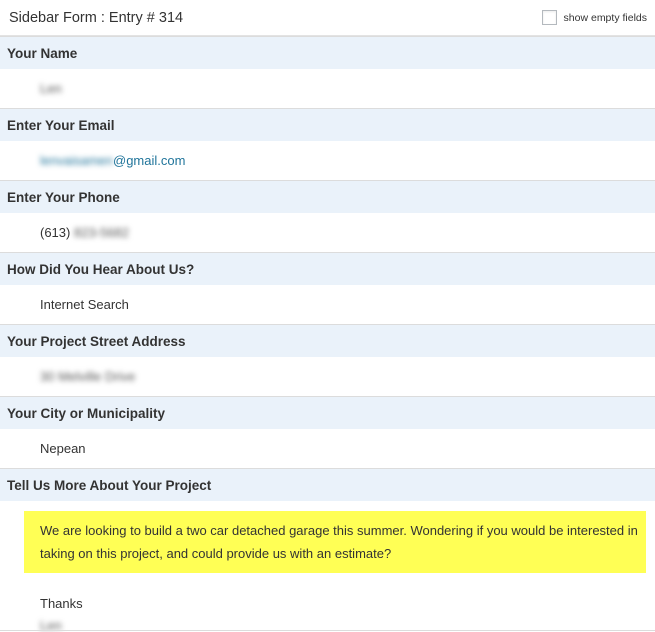 The height and width of the screenshot is (632, 655). What do you see at coordinates (76, 160) in the screenshot?
I see `redacted-email-user: lenvaisamen` at bounding box center [76, 160].